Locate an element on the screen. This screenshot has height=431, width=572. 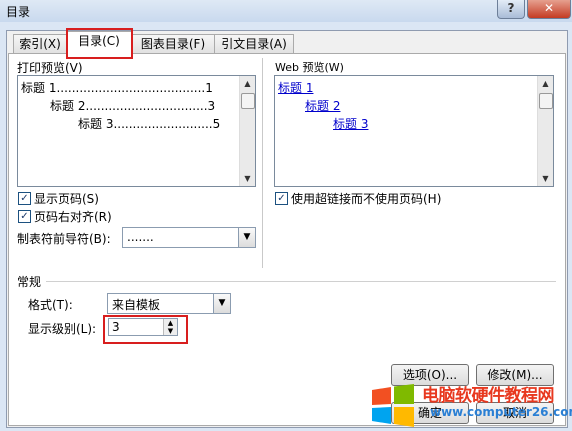
close-button: ✕ is located at coordinates (549, 9).